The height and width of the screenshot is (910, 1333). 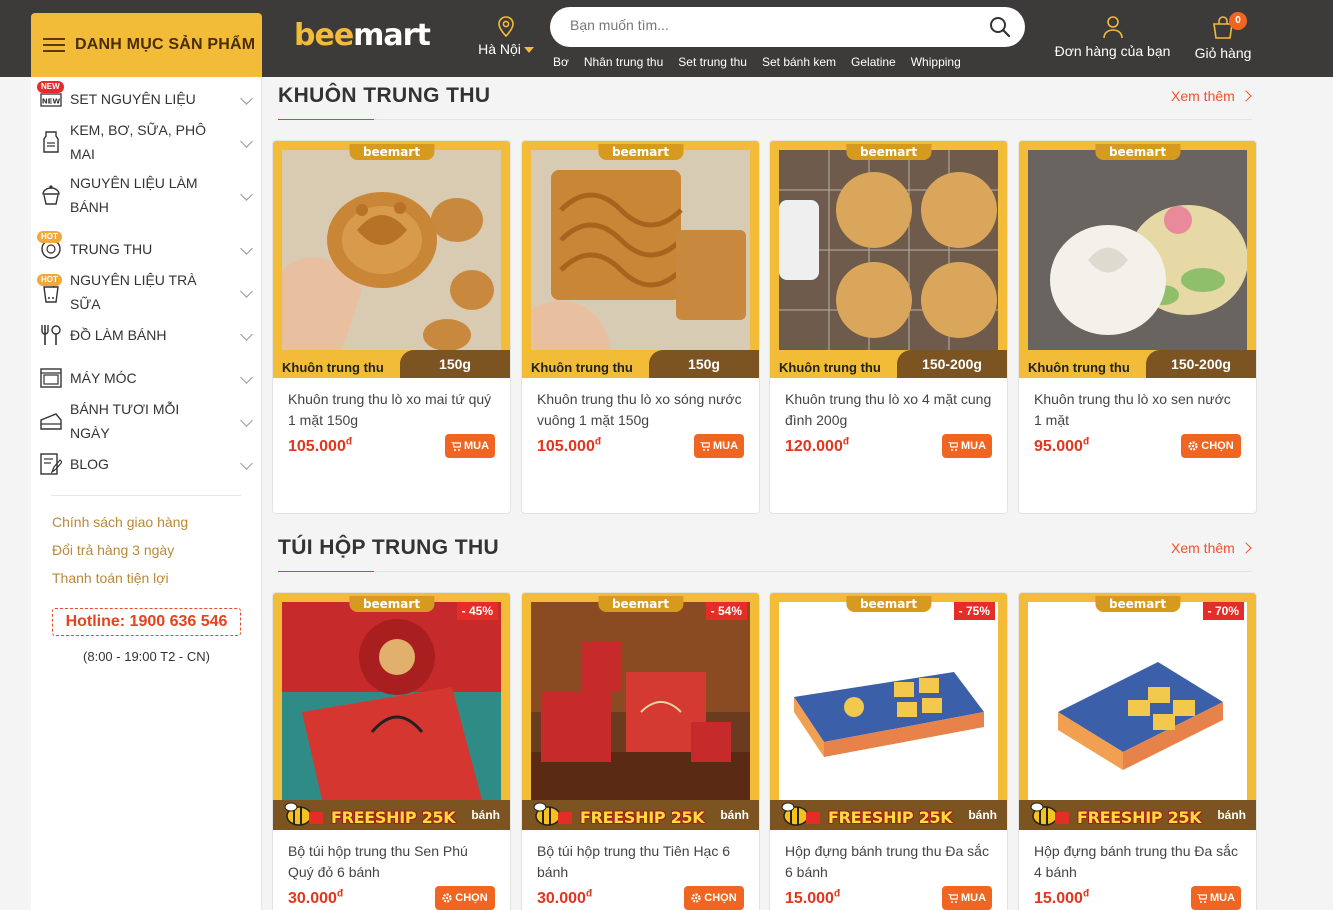 What do you see at coordinates (51, 101) in the screenshot?
I see `svg-text: NEW` at bounding box center [51, 101].